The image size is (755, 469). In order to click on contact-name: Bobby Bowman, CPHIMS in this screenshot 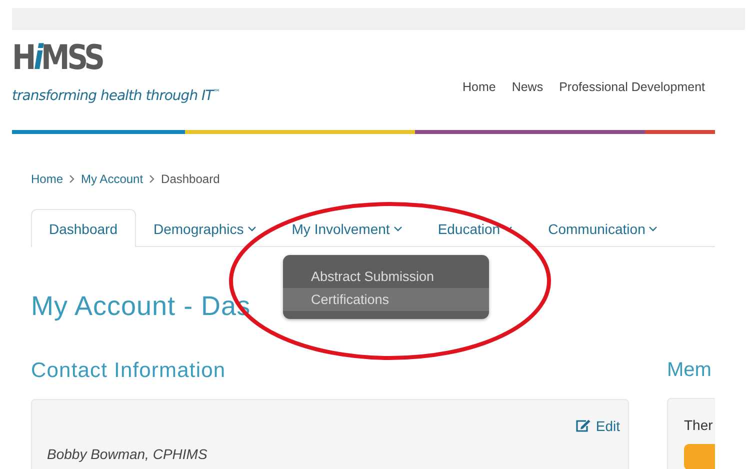, I will do `click(127, 454)`.